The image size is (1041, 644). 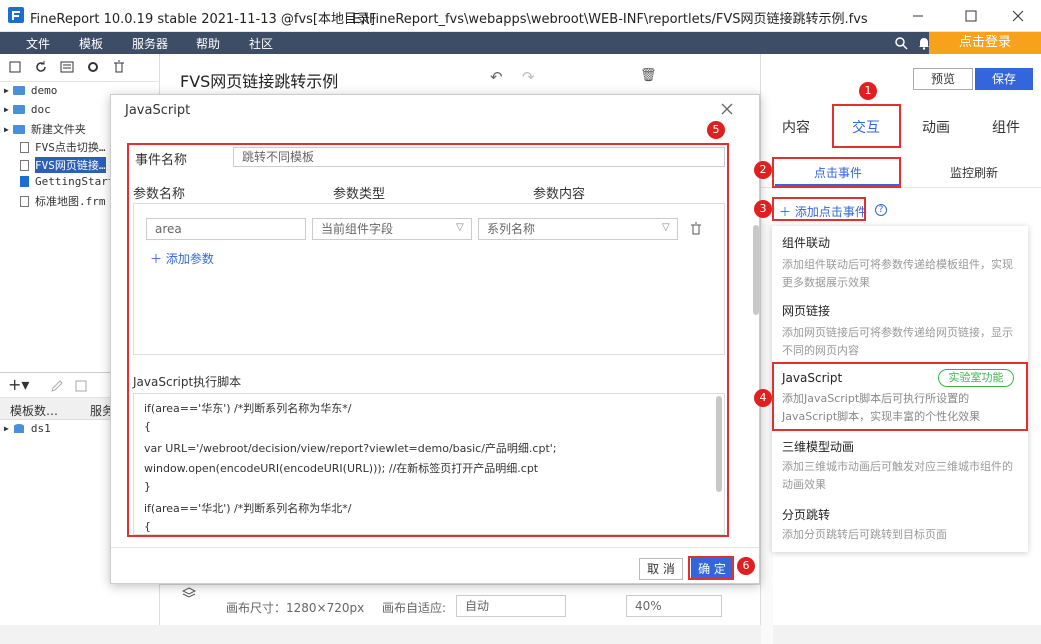 I want to click on close-icon, so click(x=727, y=109).